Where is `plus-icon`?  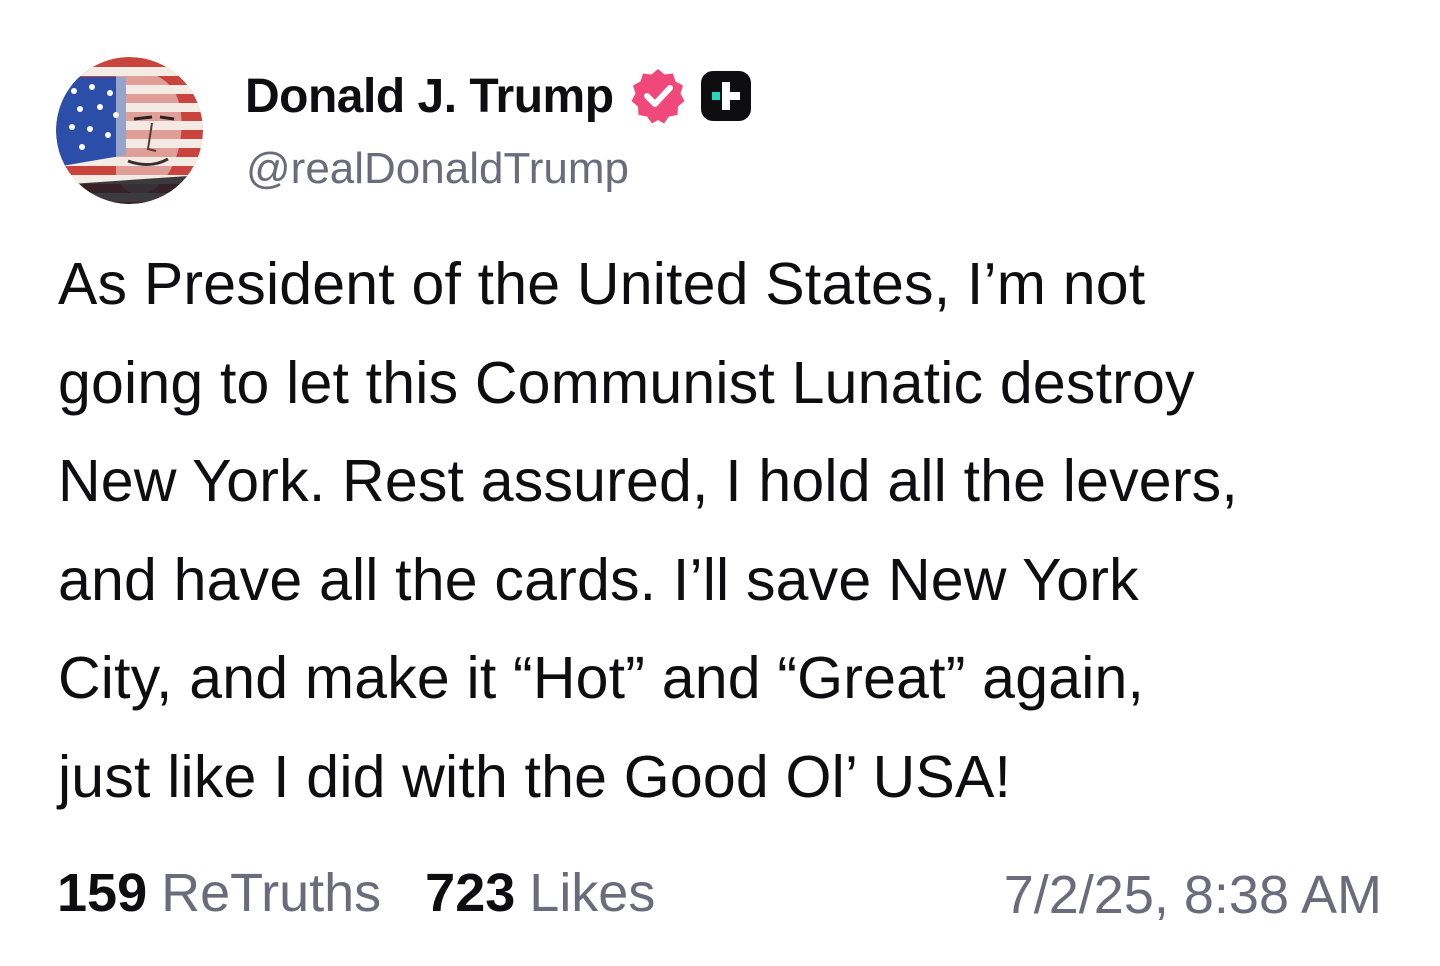 plus-icon is located at coordinates (725, 96).